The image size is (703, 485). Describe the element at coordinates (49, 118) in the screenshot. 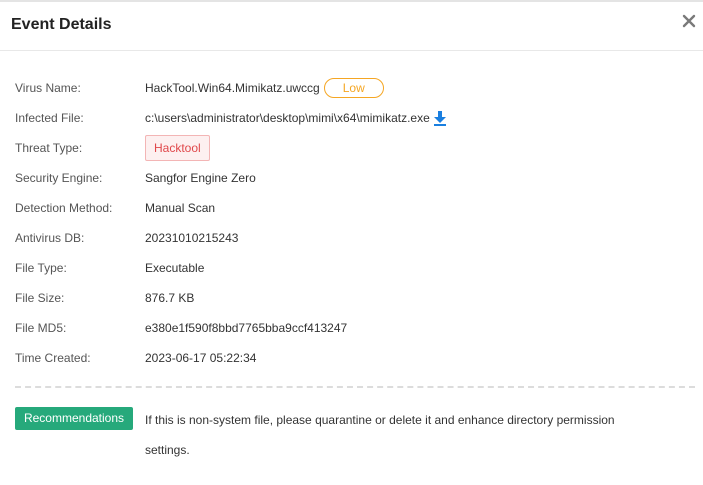

I see `infected-file-label: Infected File:` at that location.